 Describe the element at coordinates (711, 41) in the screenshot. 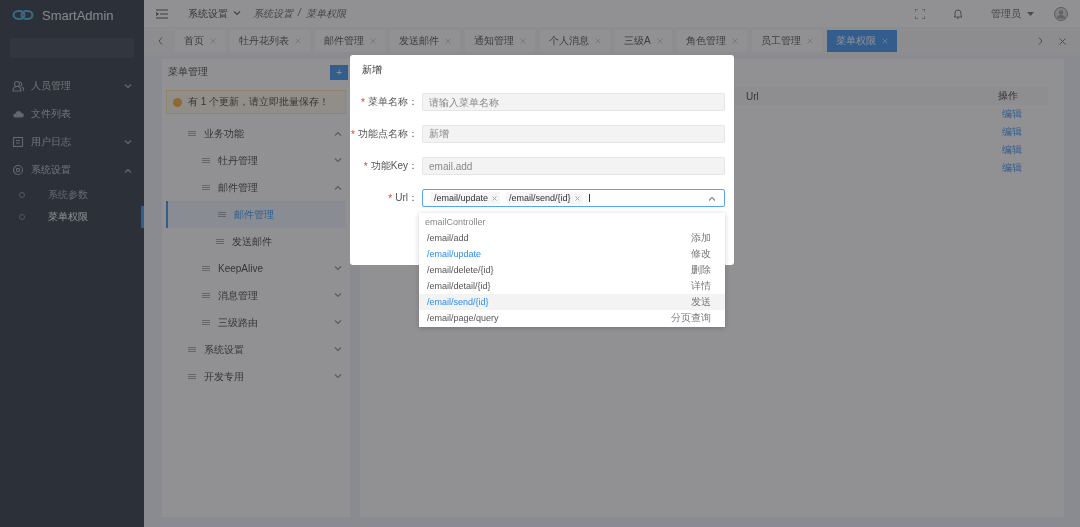

I see `tab: 角色管理` at that location.